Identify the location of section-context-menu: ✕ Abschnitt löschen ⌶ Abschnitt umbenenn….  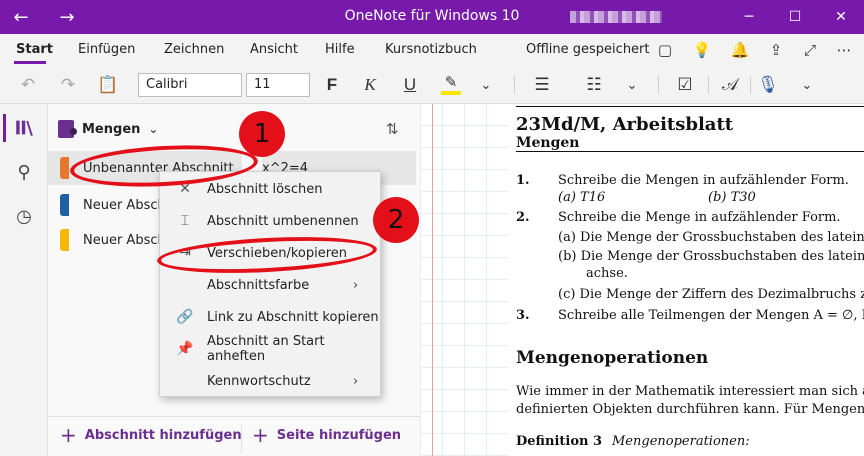
(270, 284).